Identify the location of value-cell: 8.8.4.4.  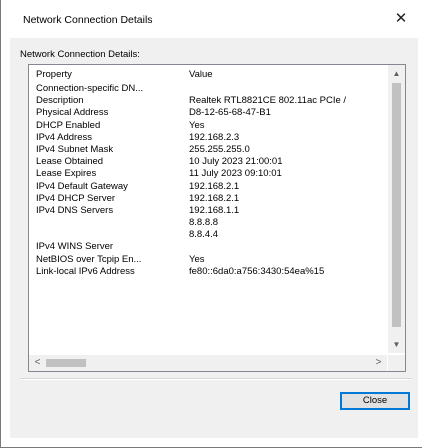
(204, 235).